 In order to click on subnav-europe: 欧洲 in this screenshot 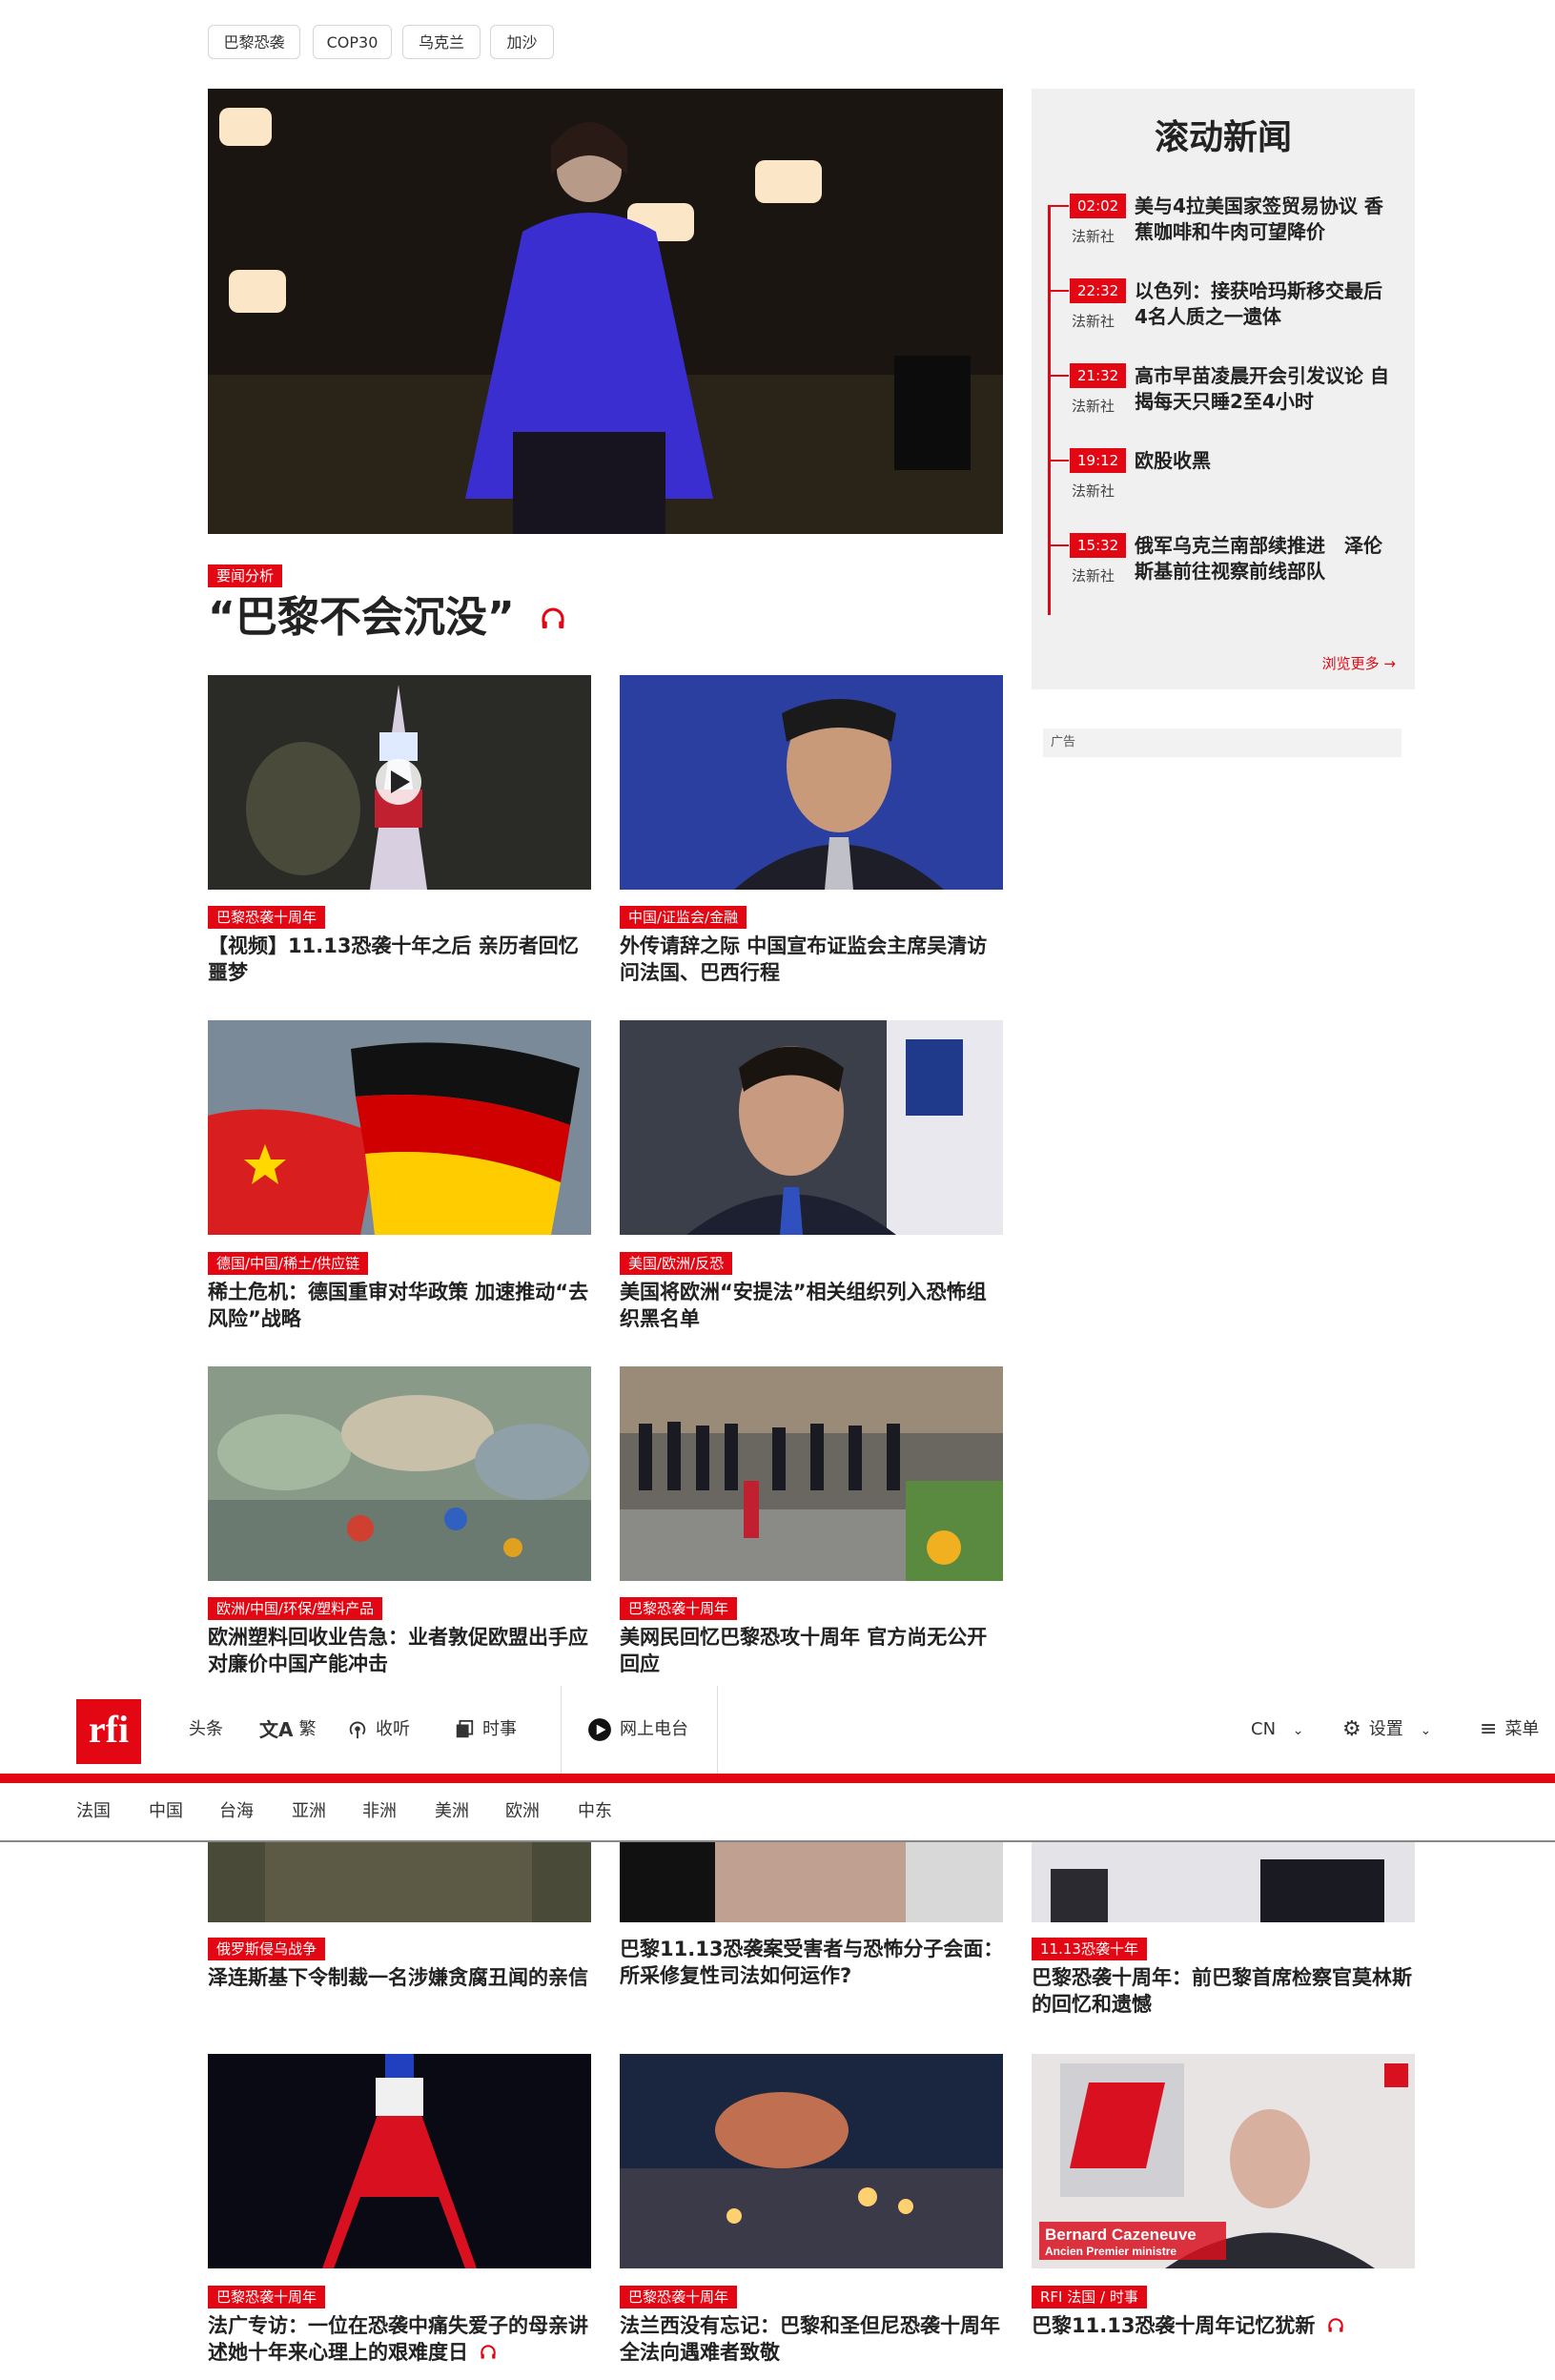, I will do `click(522, 1812)`.